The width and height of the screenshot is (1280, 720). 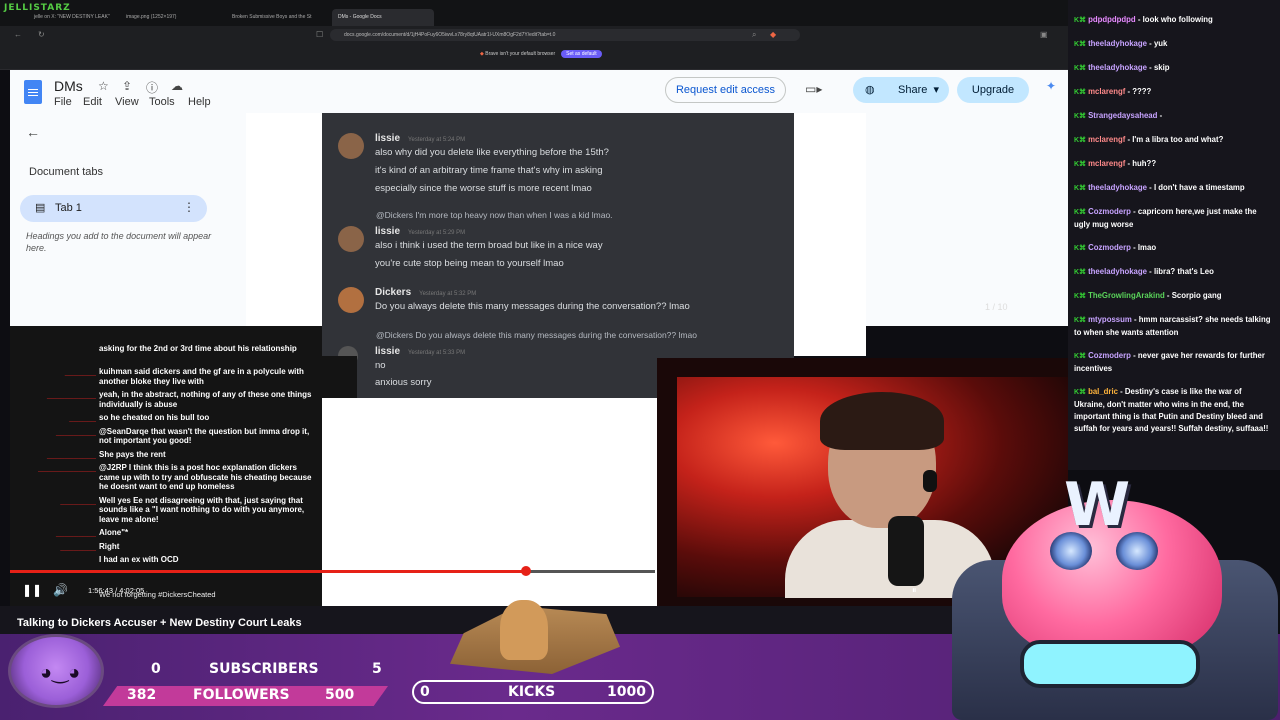 I want to click on chat-username: bal_dric, so click(x=1103, y=391).